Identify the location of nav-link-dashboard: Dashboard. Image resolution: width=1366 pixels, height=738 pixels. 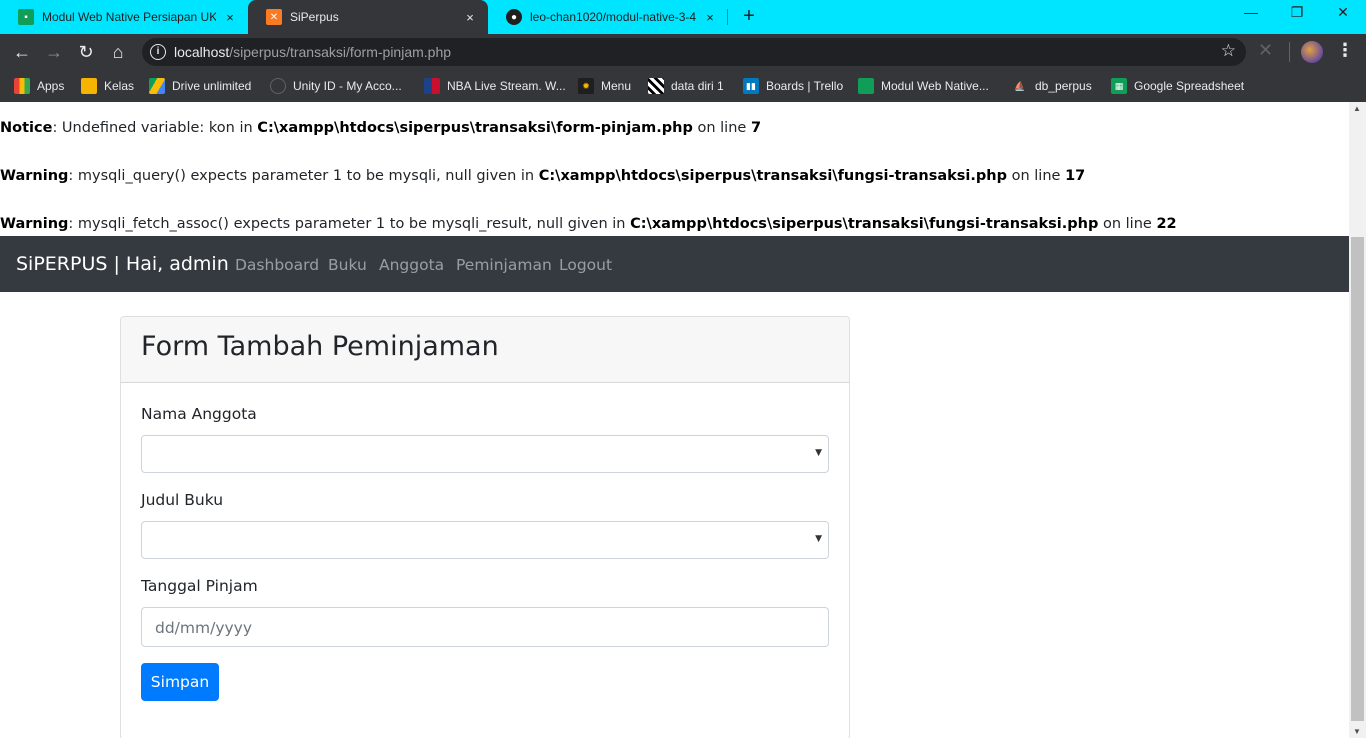
(277, 265).